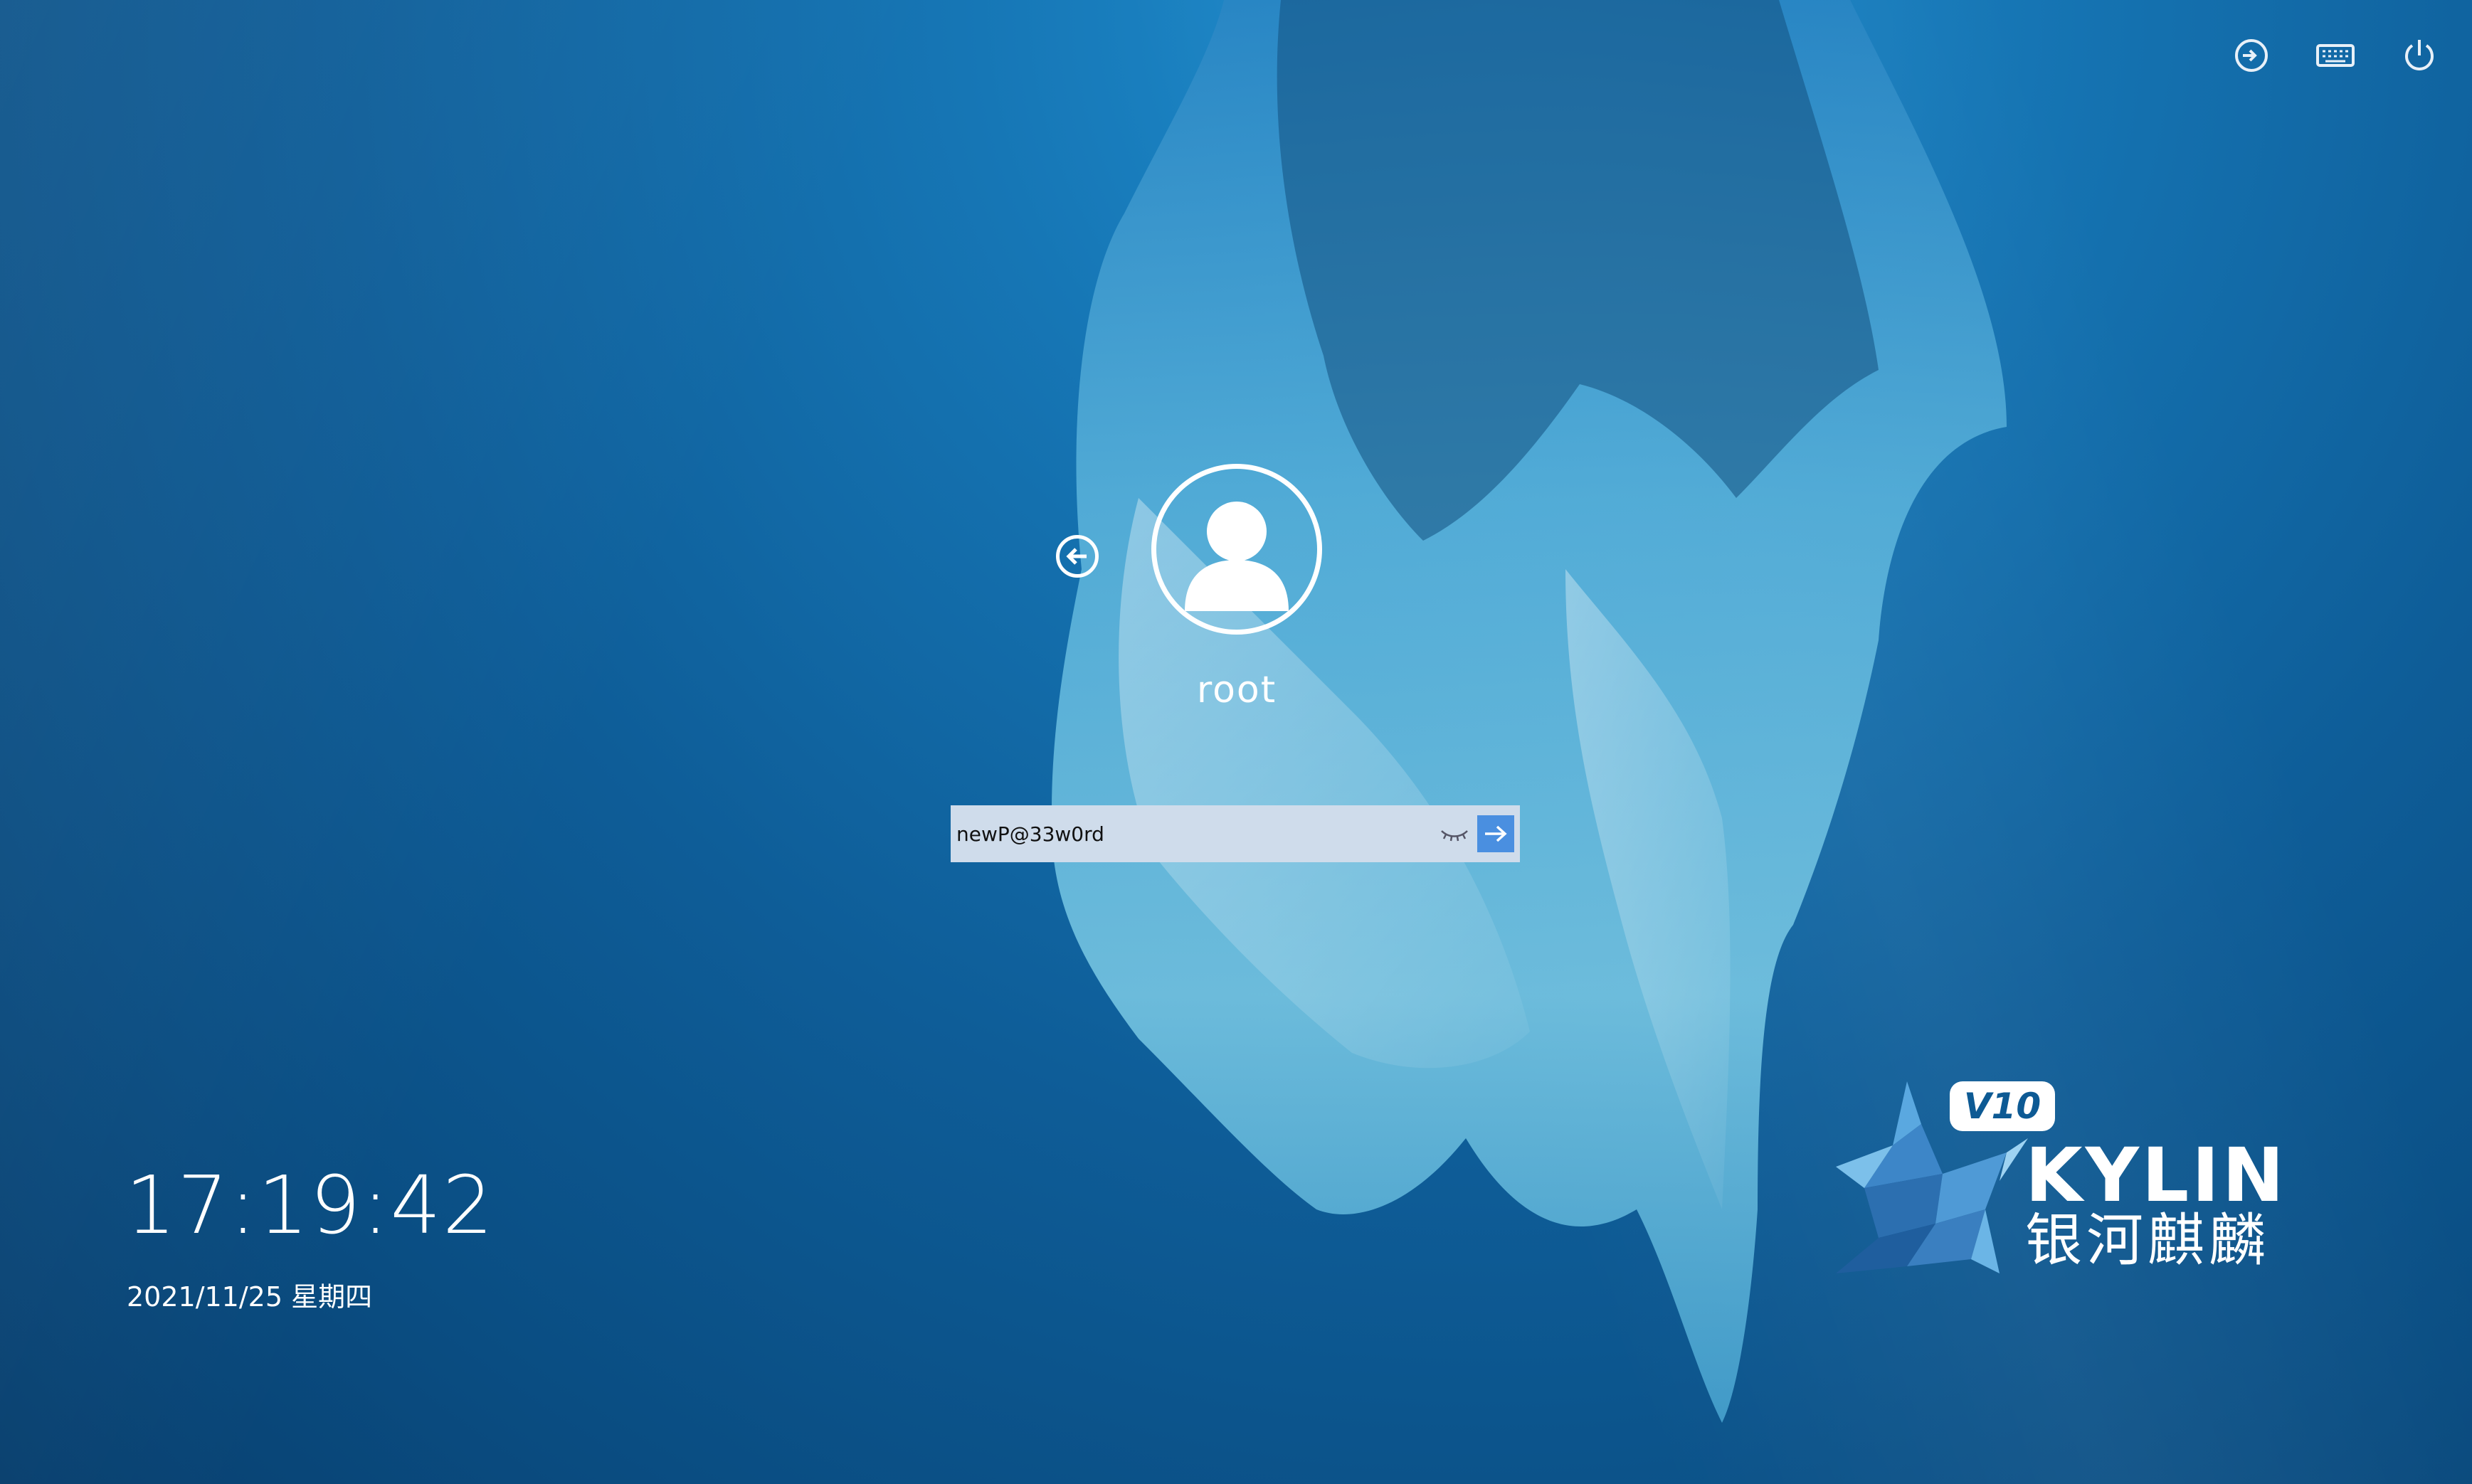  I want to click on switch-session-icon, so click(2251, 55).